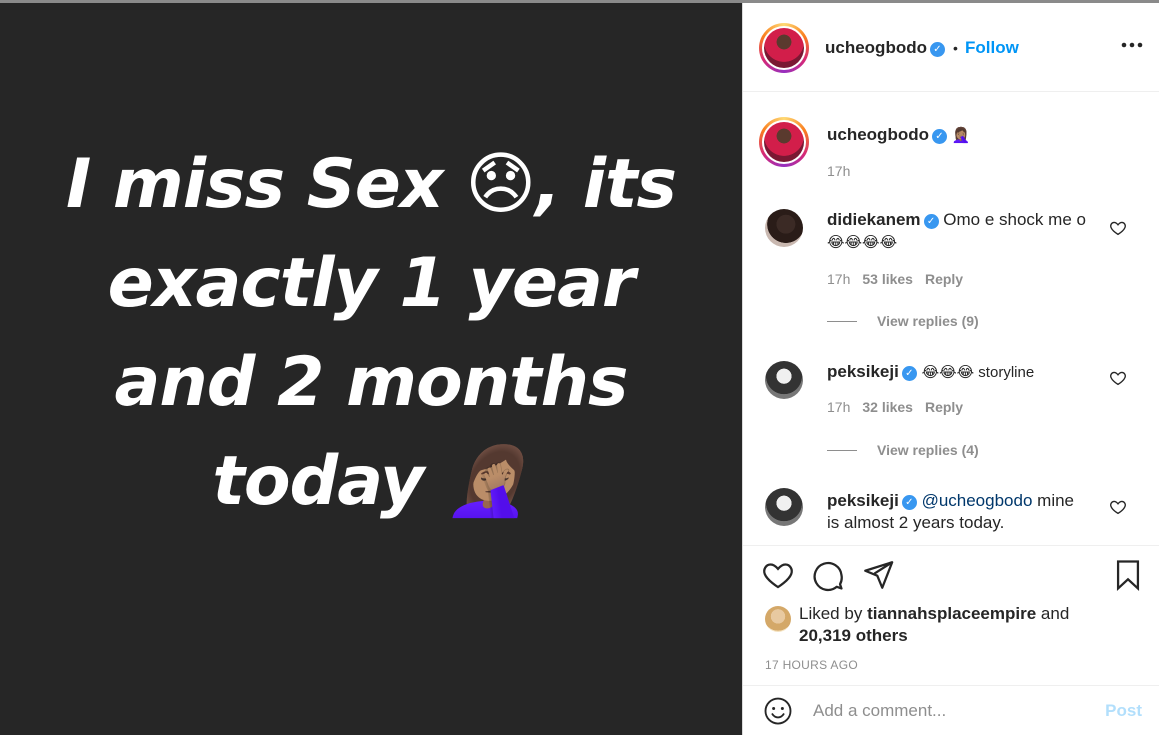 The width and height of the screenshot is (1159, 735). Describe the element at coordinates (371, 481) in the screenshot. I see `image-text-line-4: today 🤦🏽‍♀️` at that location.